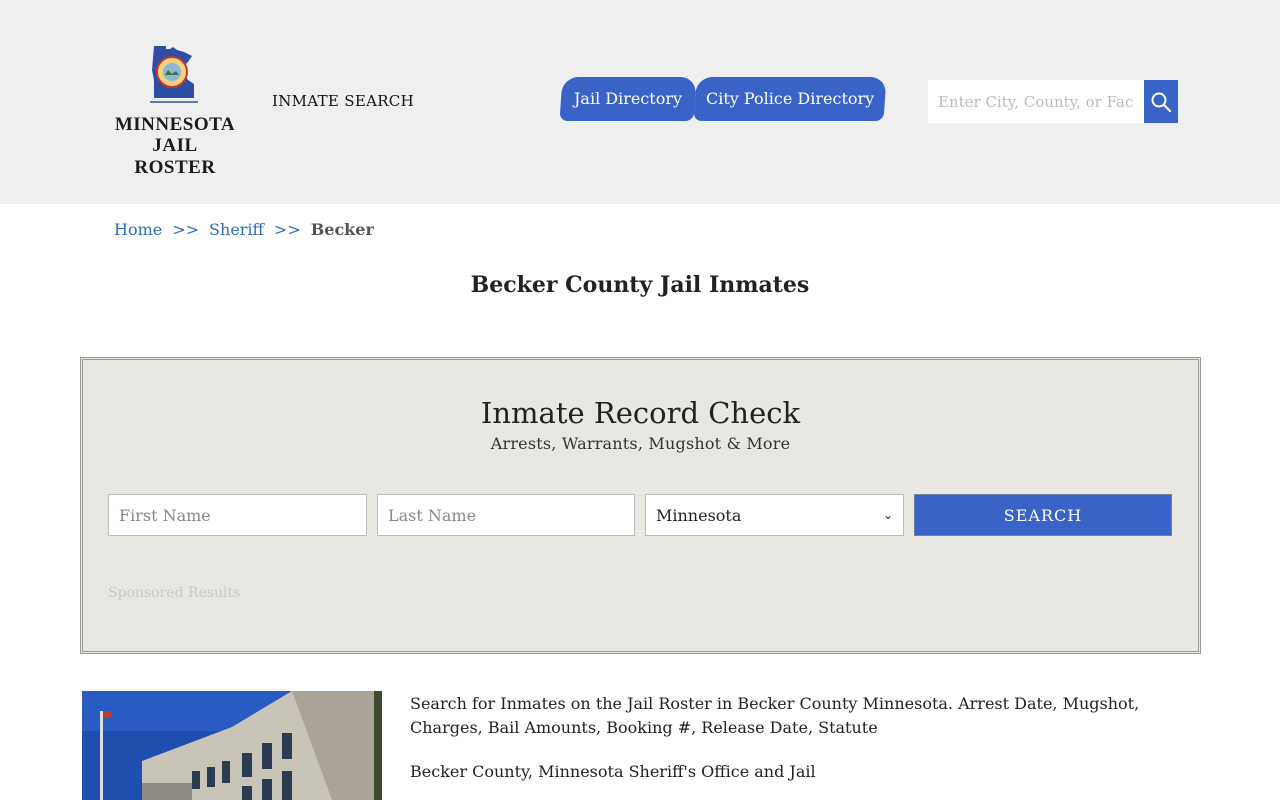 The width and height of the screenshot is (1280, 800). I want to click on nav-tab-label: Jail Directory, so click(628, 98).